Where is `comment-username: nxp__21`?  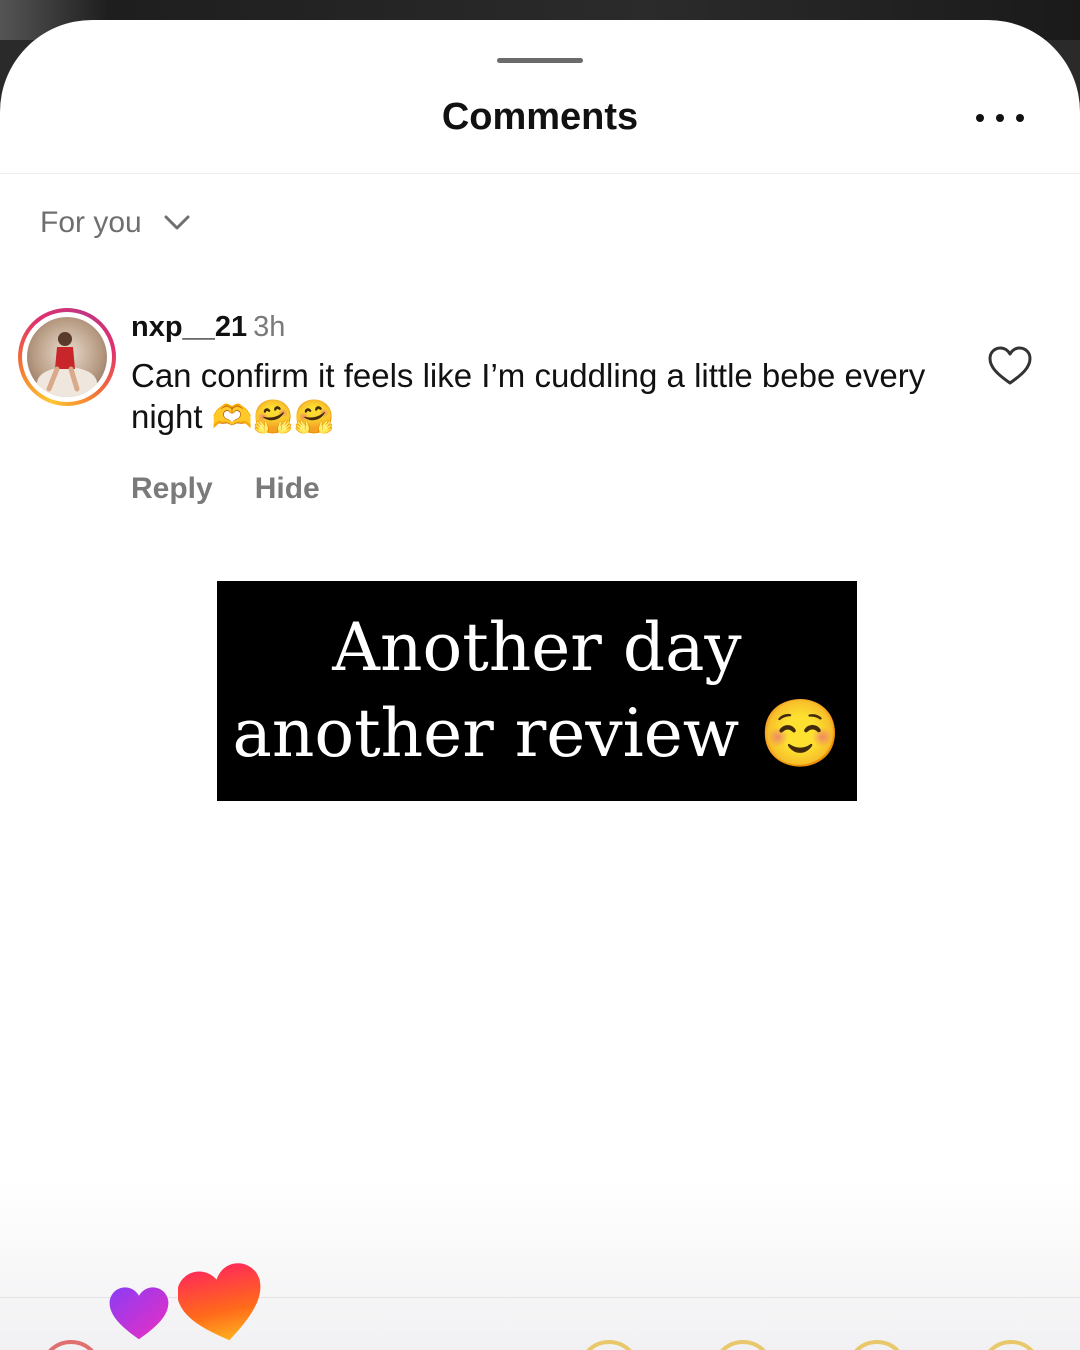
comment-username: nxp__21 is located at coordinates (189, 327).